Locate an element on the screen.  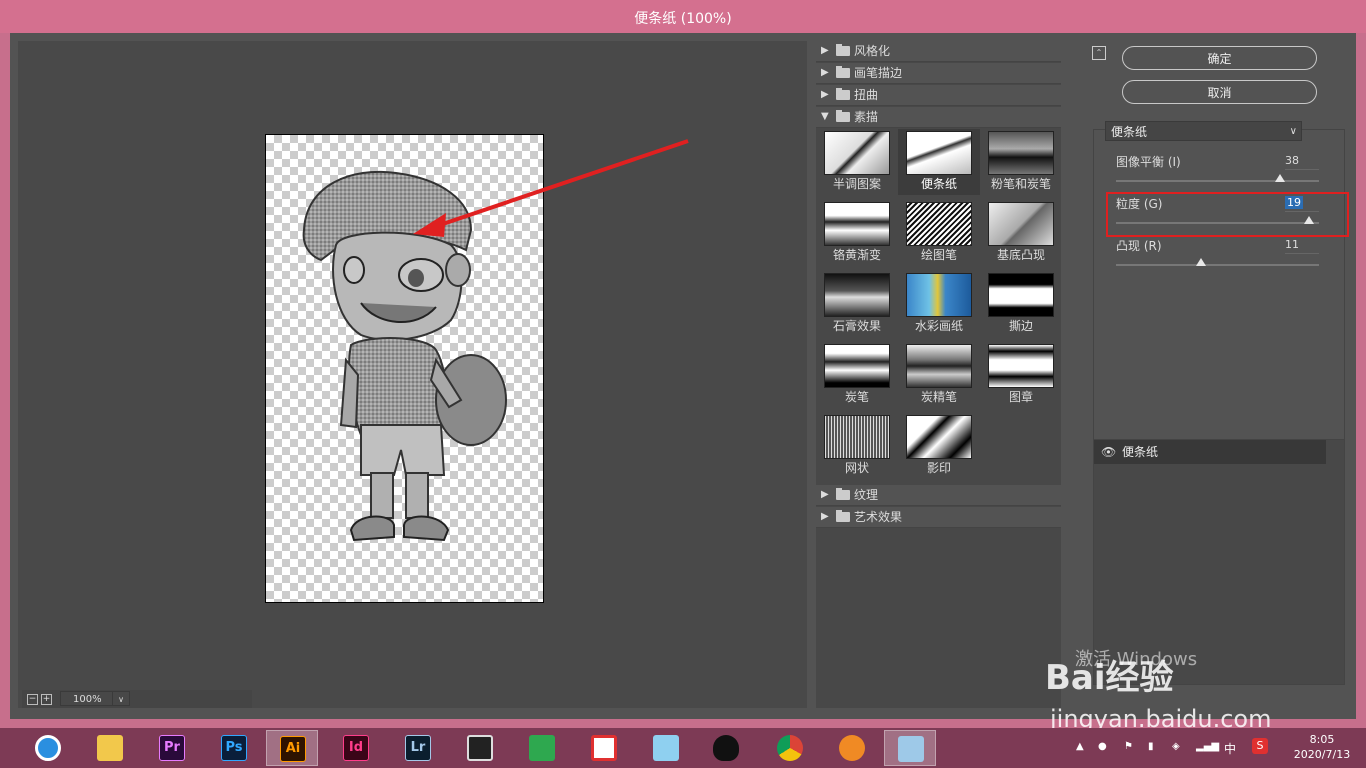
zoom-out-button: − is located at coordinates (32, 699).